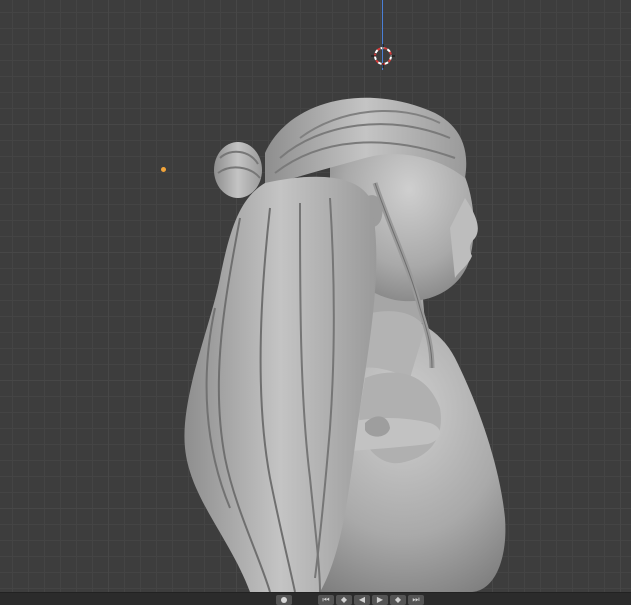 The image size is (631, 605). I want to click on light-origin-icon, so click(163, 169).